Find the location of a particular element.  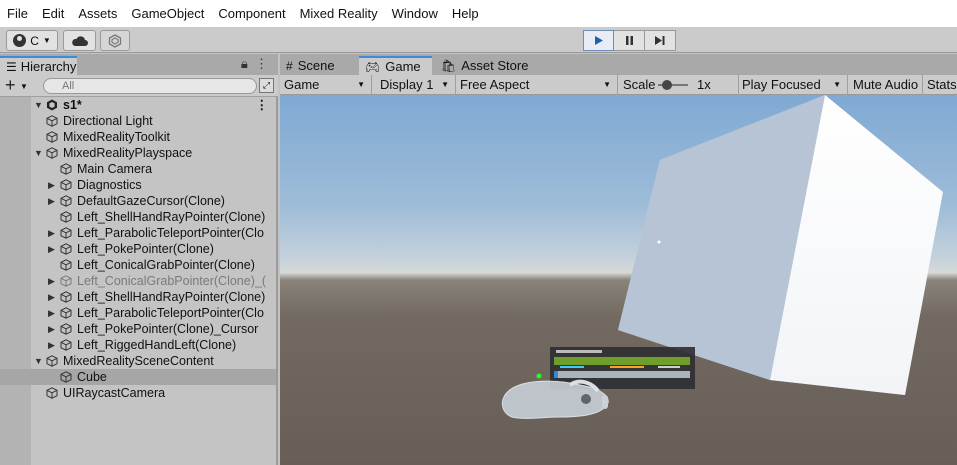

lock-icon: 🔒︎ is located at coordinates (244, 63).